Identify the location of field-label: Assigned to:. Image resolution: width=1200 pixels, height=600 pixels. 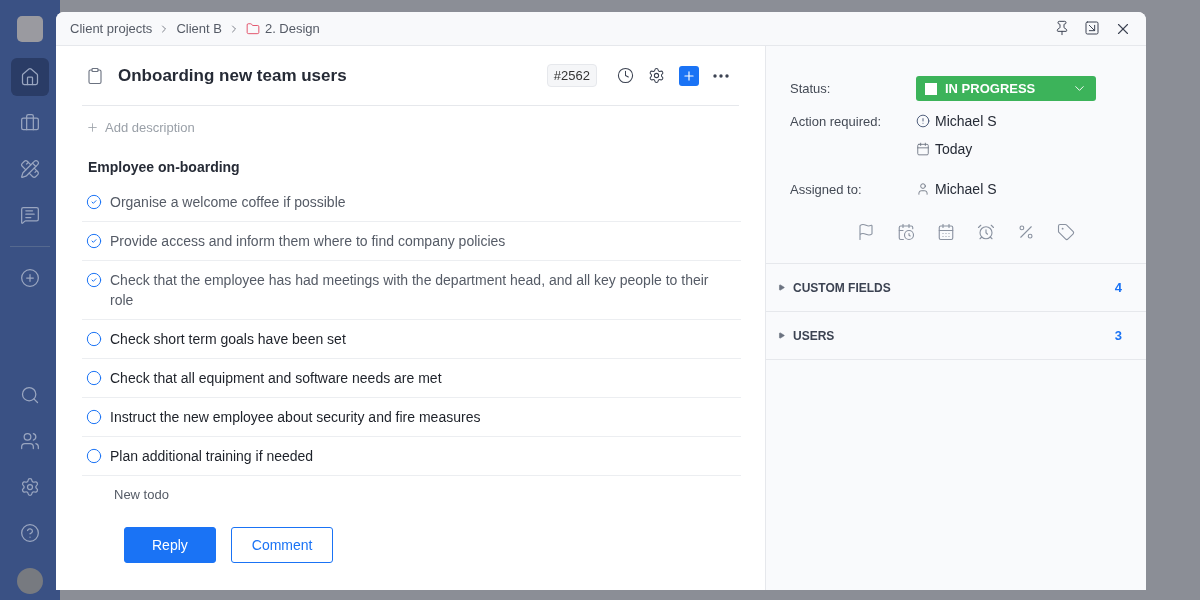
(826, 189).